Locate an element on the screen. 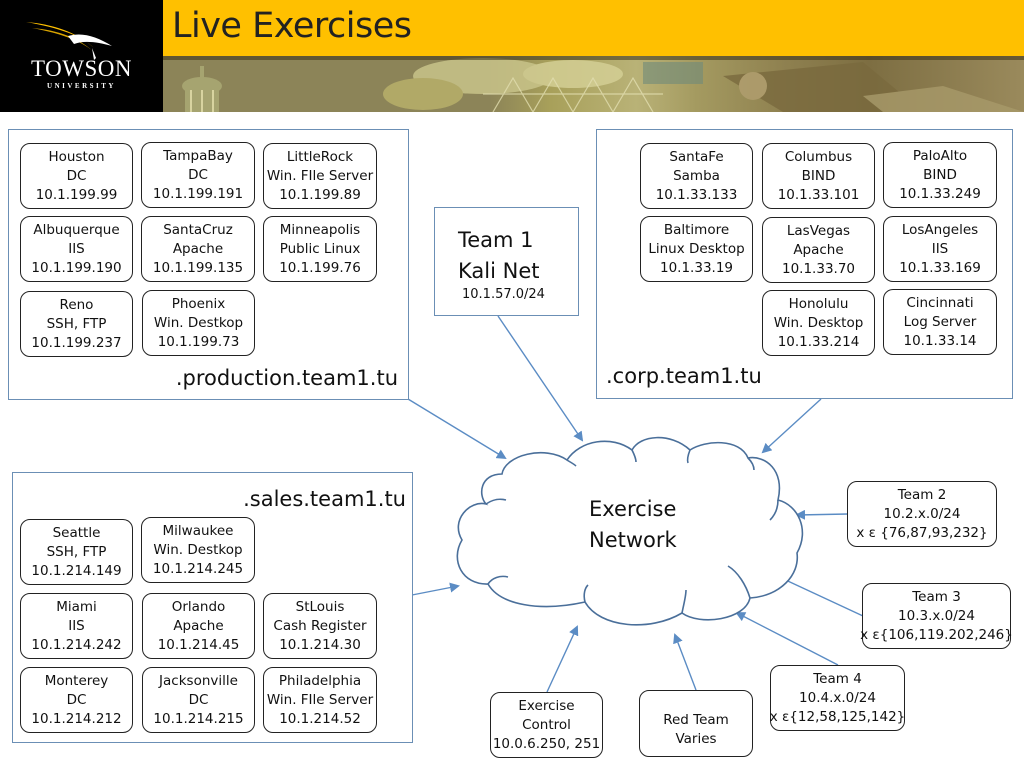 The width and height of the screenshot is (1024, 768). header-photo-banner is located at coordinates (593, 84).